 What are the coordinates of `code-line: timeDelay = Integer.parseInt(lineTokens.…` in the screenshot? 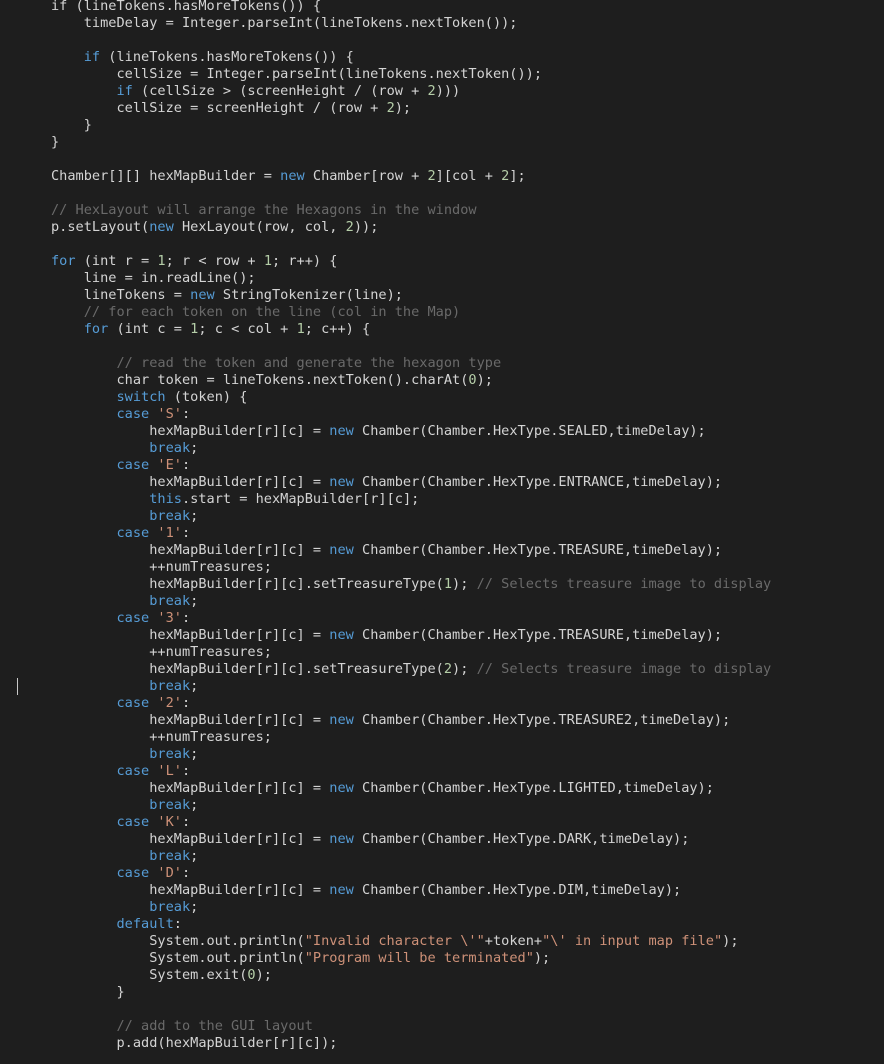 It's located at (442, 23).